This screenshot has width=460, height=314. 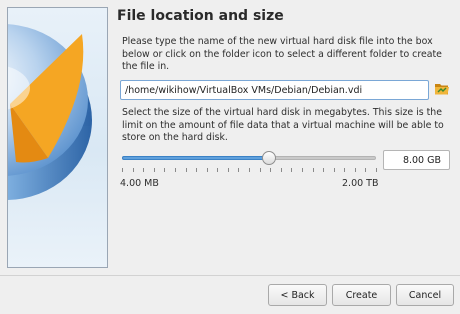 I want to click on virtualbox-disk-illustration, so click(x=50, y=112).